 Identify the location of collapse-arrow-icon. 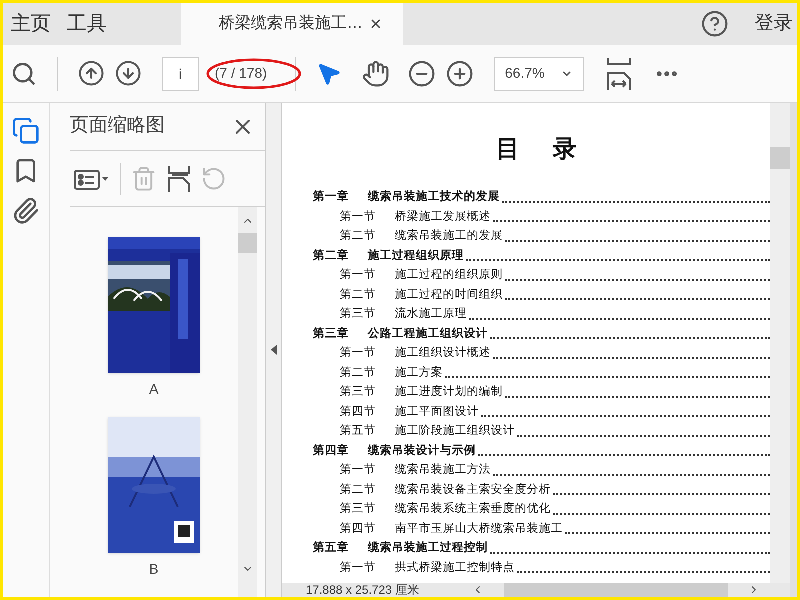
(273, 350).